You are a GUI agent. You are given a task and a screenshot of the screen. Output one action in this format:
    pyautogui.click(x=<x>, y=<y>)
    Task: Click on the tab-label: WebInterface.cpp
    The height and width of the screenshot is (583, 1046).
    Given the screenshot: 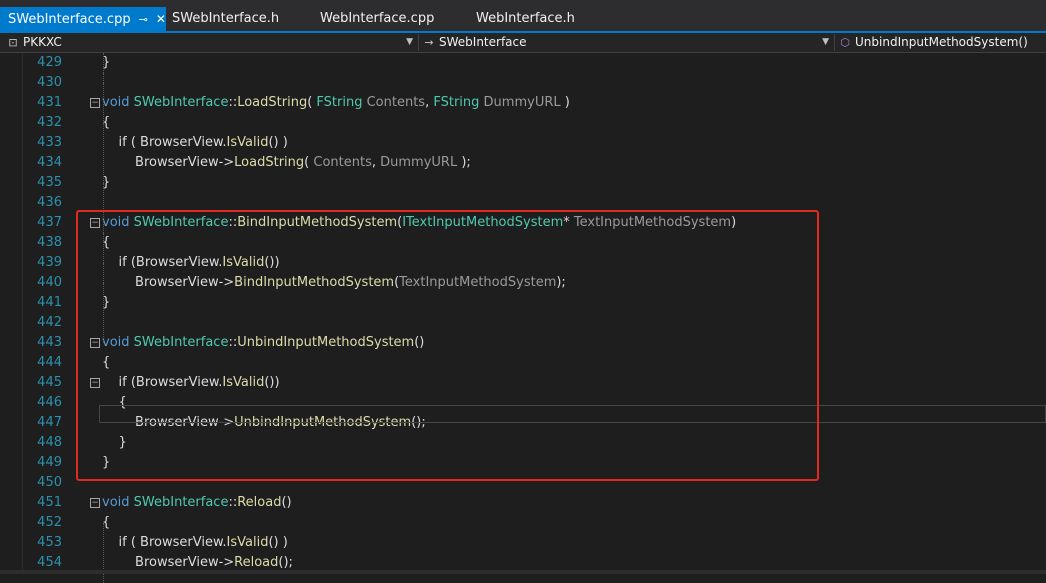 What is the action you would take?
    pyautogui.click(x=377, y=18)
    